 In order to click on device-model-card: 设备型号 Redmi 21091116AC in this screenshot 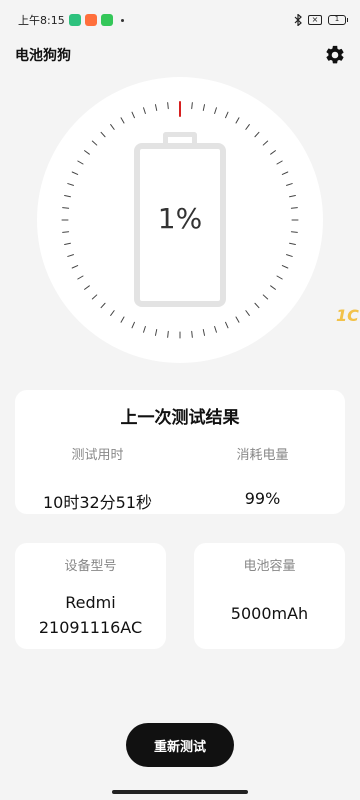, I will do `click(90, 596)`.